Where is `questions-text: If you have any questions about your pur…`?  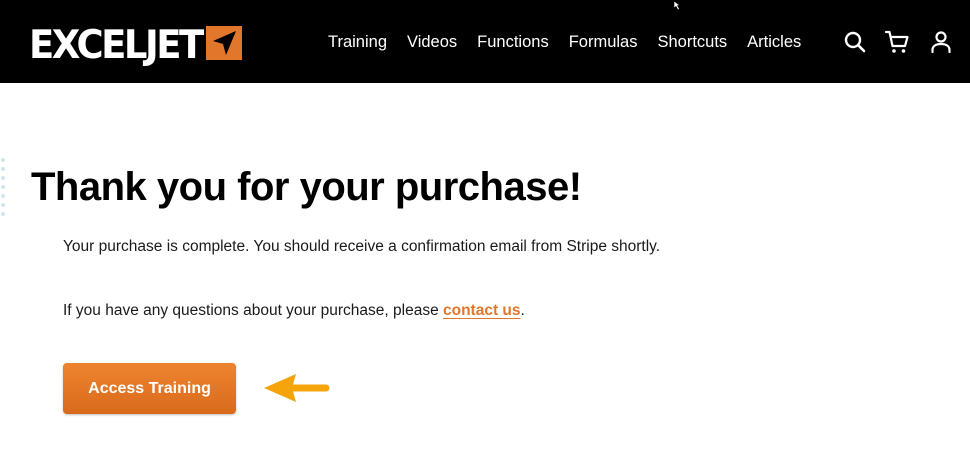 questions-text: If you have any questions about your pur… is located at coordinates (294, 311).